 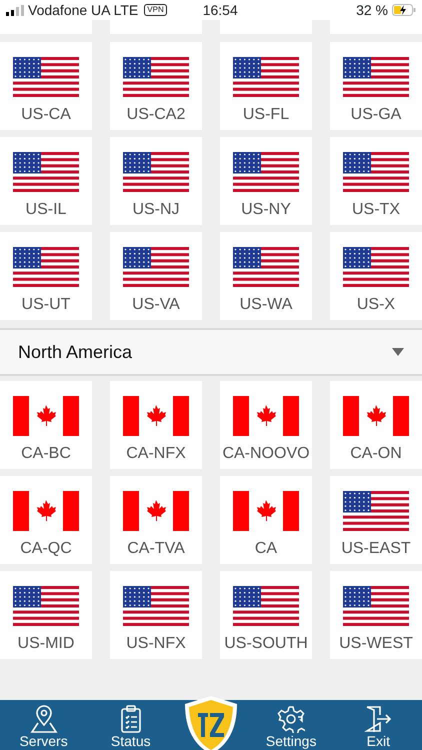 I want to click on server-button: US-SOUTH, so click(x=266, y=615).